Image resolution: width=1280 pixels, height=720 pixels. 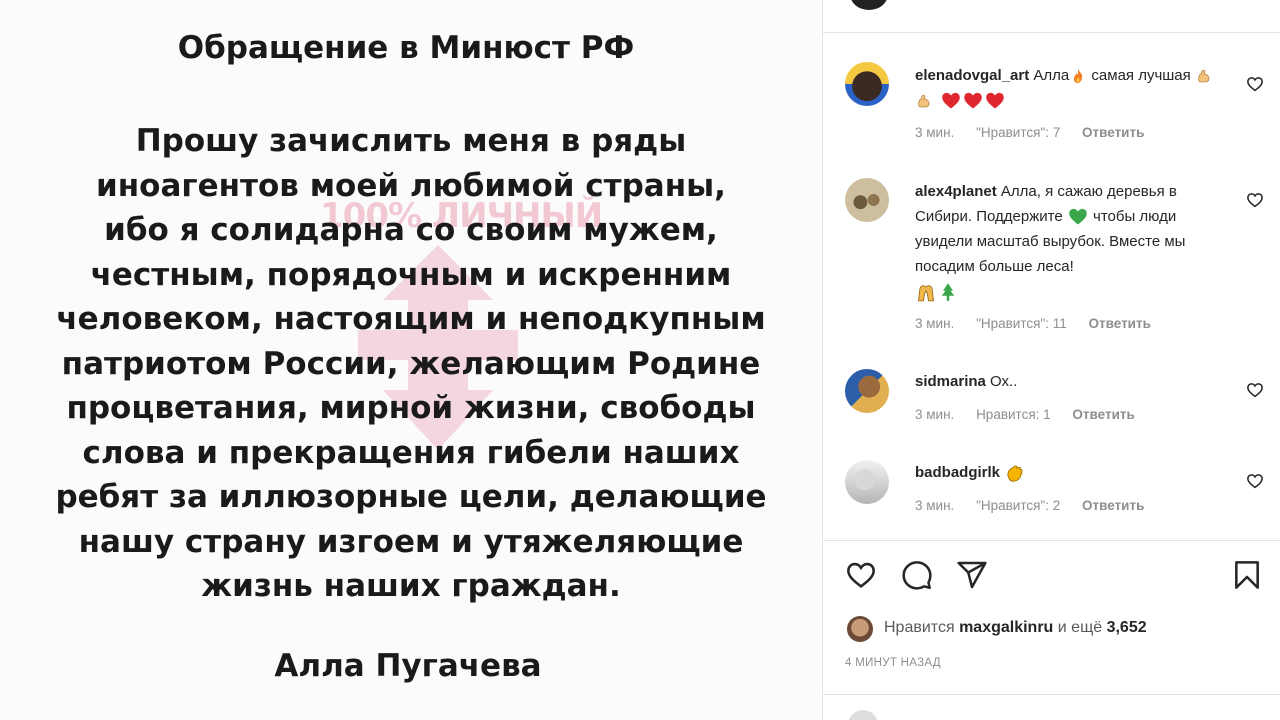 What do you see at coordinates (1018, 132) in the screenshot?
I see `comment-likes: "Нравится": 7` at bounding box center [1018, 132].